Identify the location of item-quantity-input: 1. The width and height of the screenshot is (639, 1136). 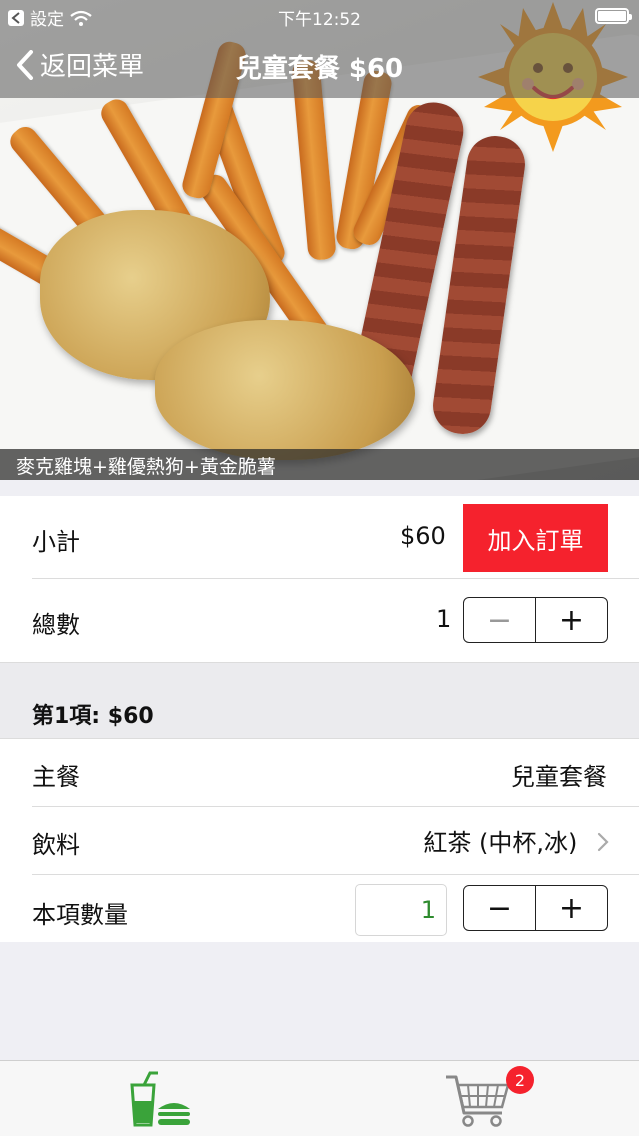
(401, 910).